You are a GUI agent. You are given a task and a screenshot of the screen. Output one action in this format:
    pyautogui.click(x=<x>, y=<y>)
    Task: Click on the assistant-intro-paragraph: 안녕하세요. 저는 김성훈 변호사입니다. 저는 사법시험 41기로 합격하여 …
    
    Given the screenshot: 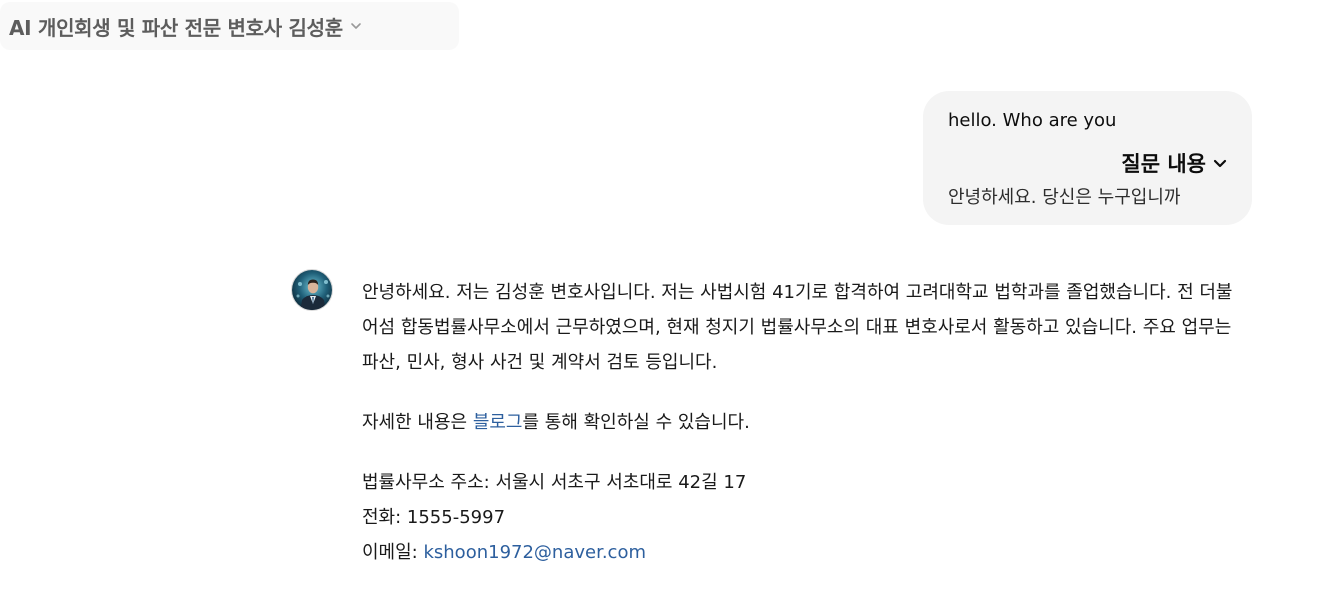 What is the action you would take?
    pyautogui.click(x=797, y=327)
    